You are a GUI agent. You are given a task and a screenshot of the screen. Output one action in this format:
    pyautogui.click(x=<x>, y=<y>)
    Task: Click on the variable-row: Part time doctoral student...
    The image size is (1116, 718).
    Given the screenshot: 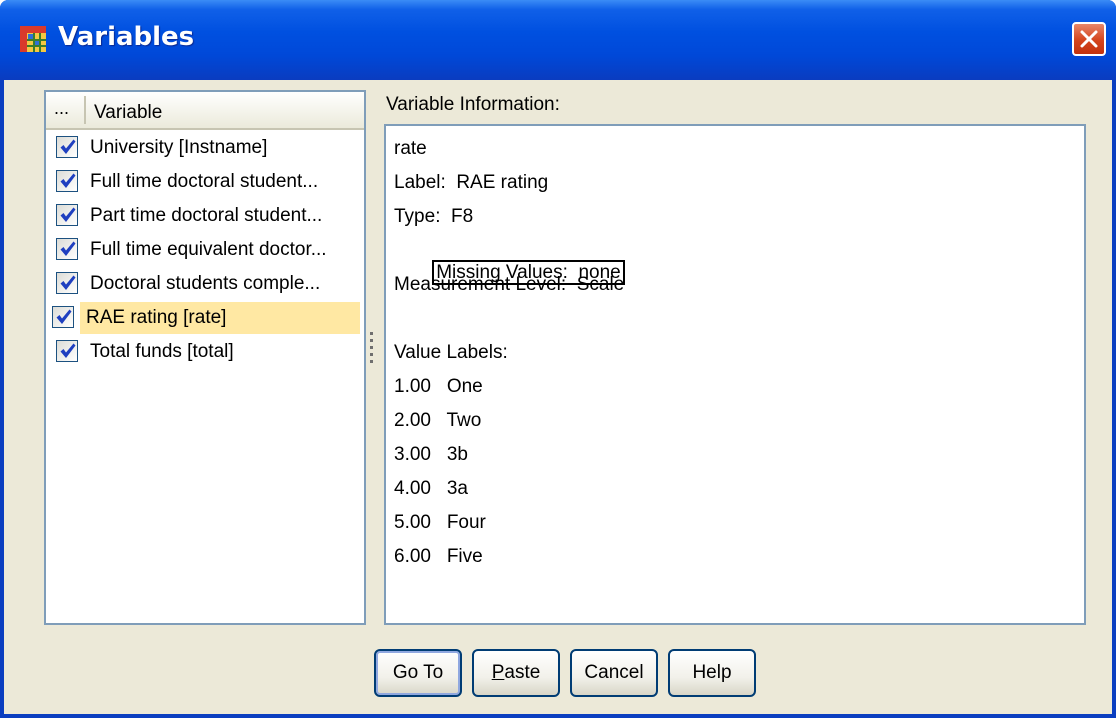 What is the action you would take?
    pyautogui.click(x=206, y=216)
    